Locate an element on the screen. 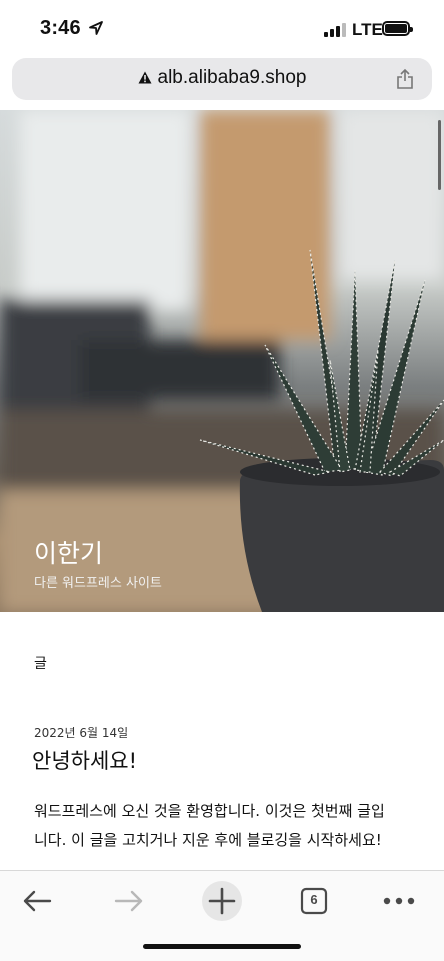  scroll-indicator is located at coordinates (439, 155).